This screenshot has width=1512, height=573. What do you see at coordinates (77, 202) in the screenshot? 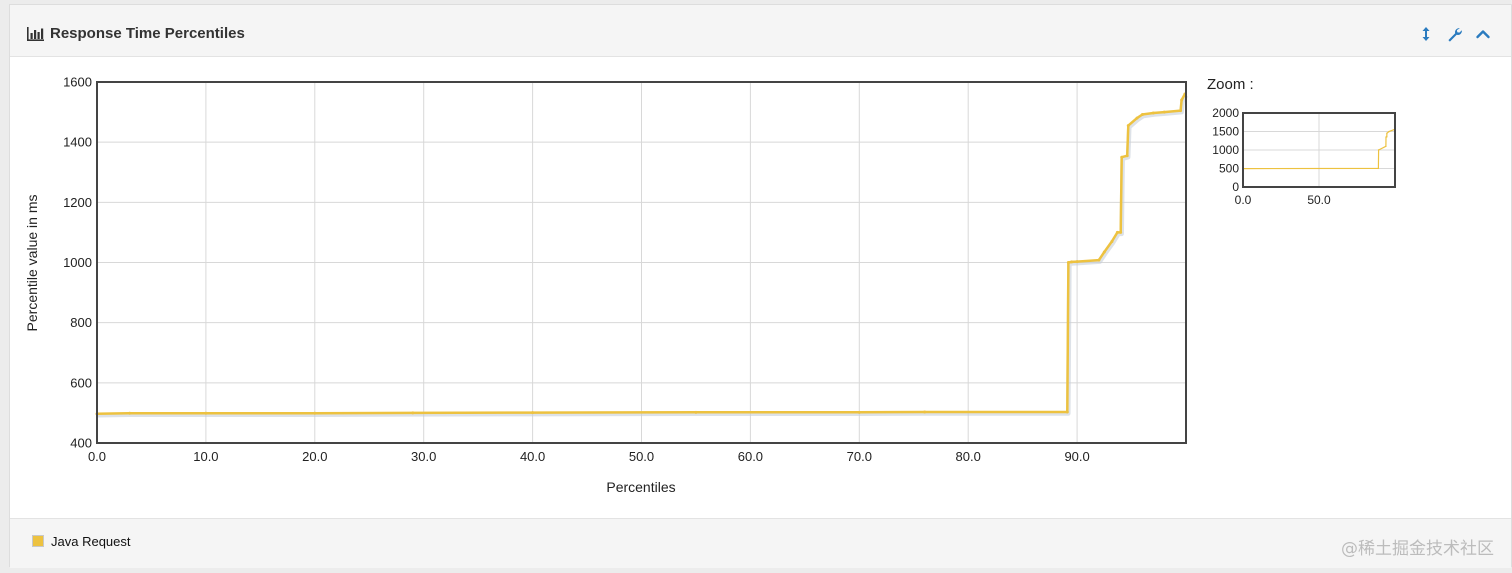
I see `y-tick-label: 1200` at bounding box center [77, 202].